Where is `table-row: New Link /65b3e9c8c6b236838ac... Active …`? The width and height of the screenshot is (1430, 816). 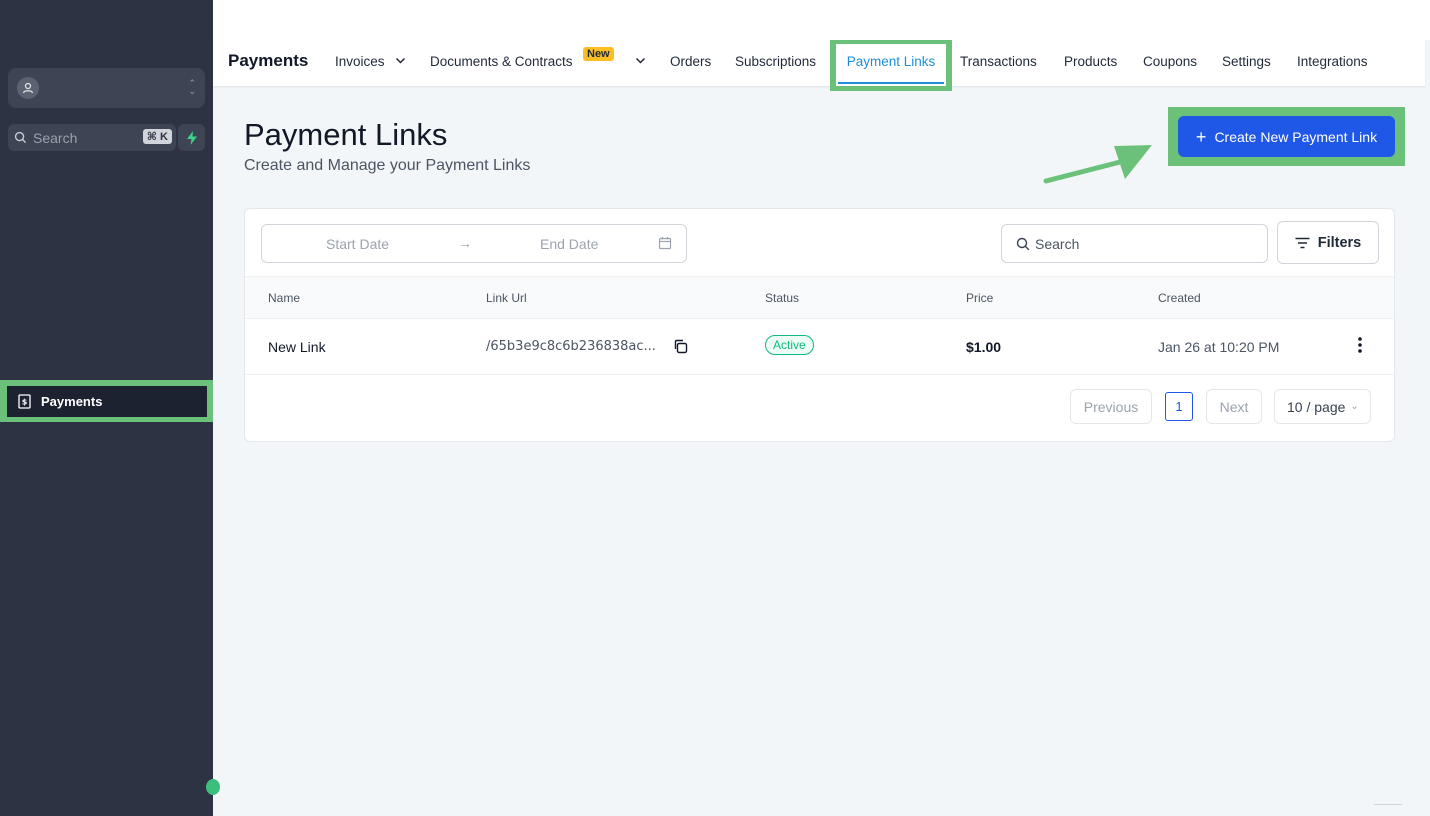 table-row: New Link /65b3e9c8c6b236838ac... Active … is located at coordinates (819, 347).